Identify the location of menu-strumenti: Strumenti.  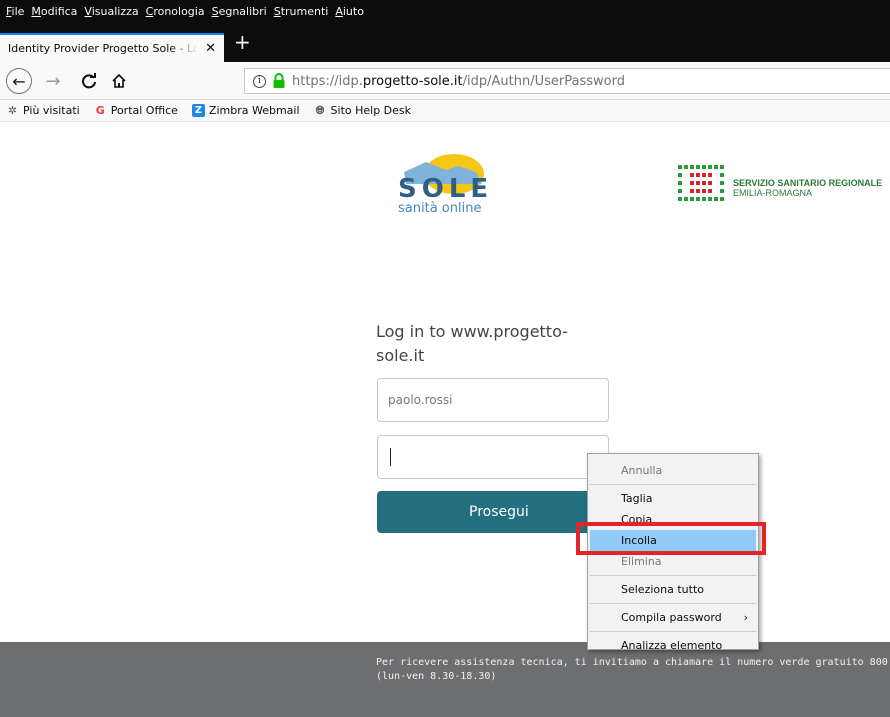
(301, 11).